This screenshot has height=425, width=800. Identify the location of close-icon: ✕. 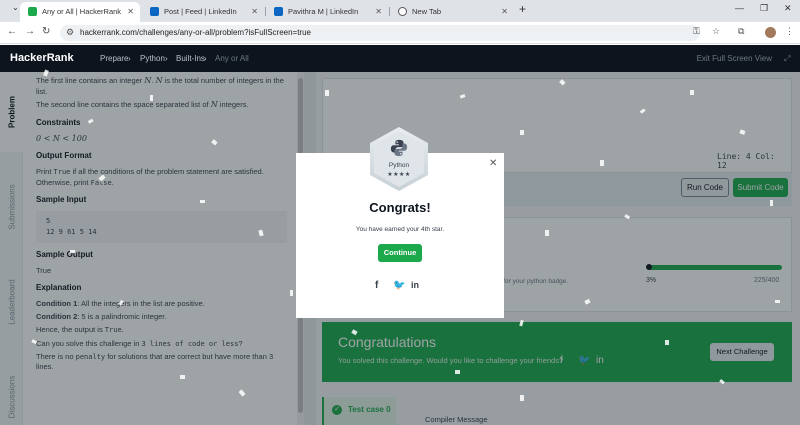
(493, 163).